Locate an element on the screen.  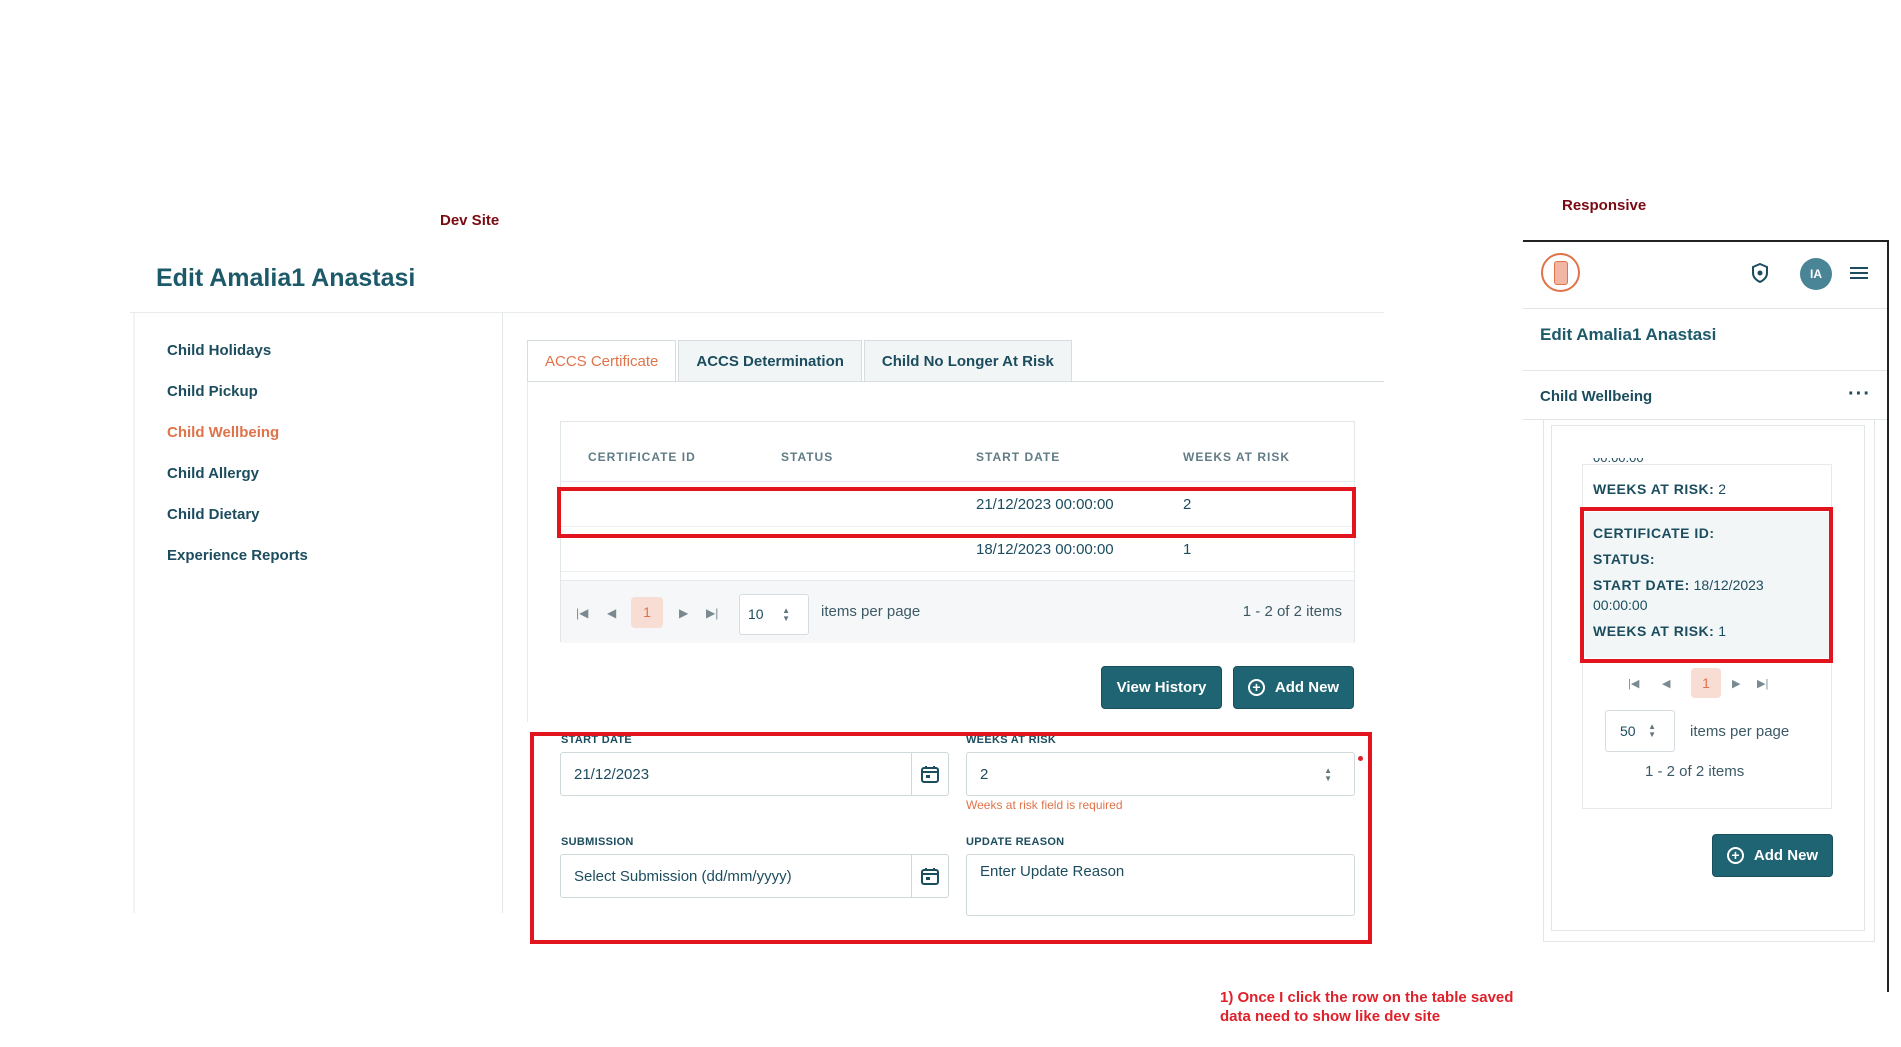
column-header-start-date: START DATE is located at coordinates (1018, 457).